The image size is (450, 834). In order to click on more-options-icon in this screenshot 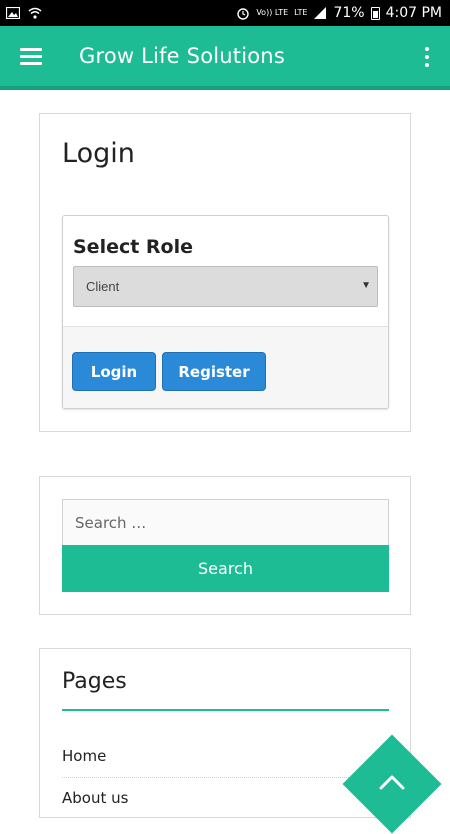, I will do `click(427, 57)`.